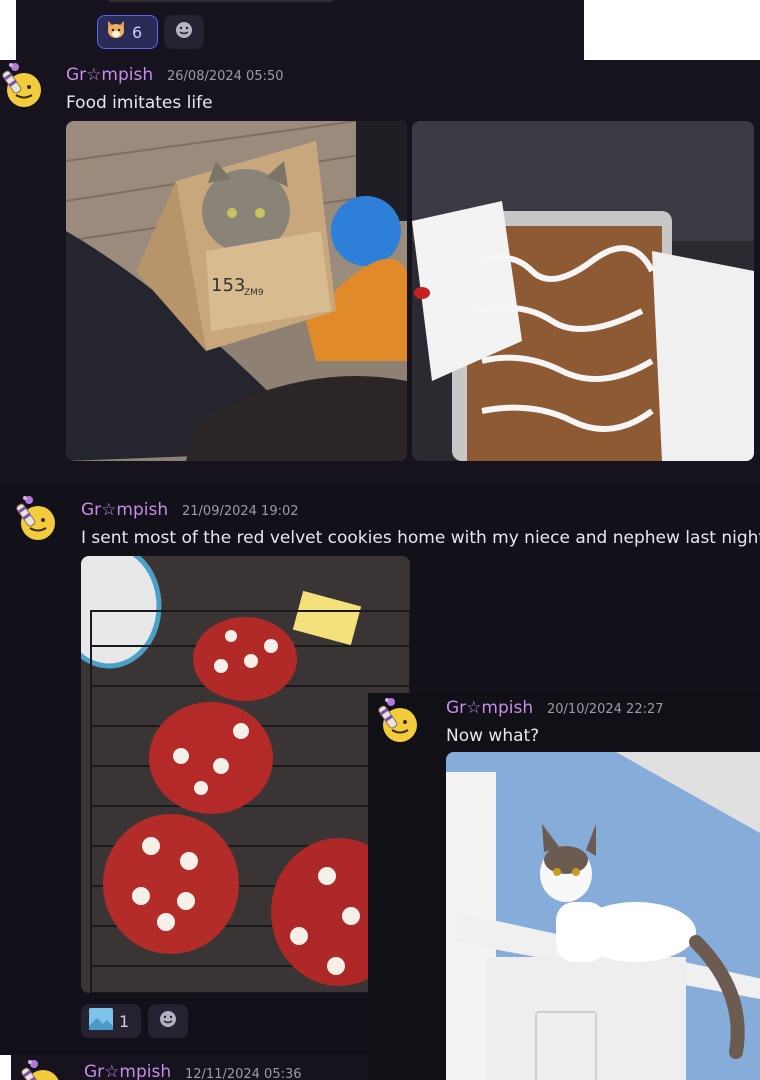 This screenshot has height=1080, width=760. Describe the element at coordinates (221, 1) in the screenshot. I see `previous-image-remnant` at that location.